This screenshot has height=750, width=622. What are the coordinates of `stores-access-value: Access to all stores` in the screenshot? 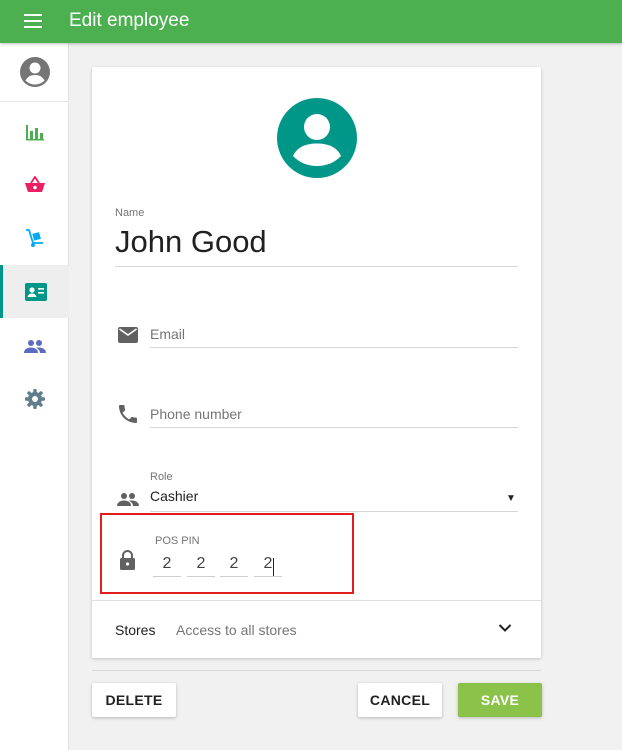 It's located at (236, 630).